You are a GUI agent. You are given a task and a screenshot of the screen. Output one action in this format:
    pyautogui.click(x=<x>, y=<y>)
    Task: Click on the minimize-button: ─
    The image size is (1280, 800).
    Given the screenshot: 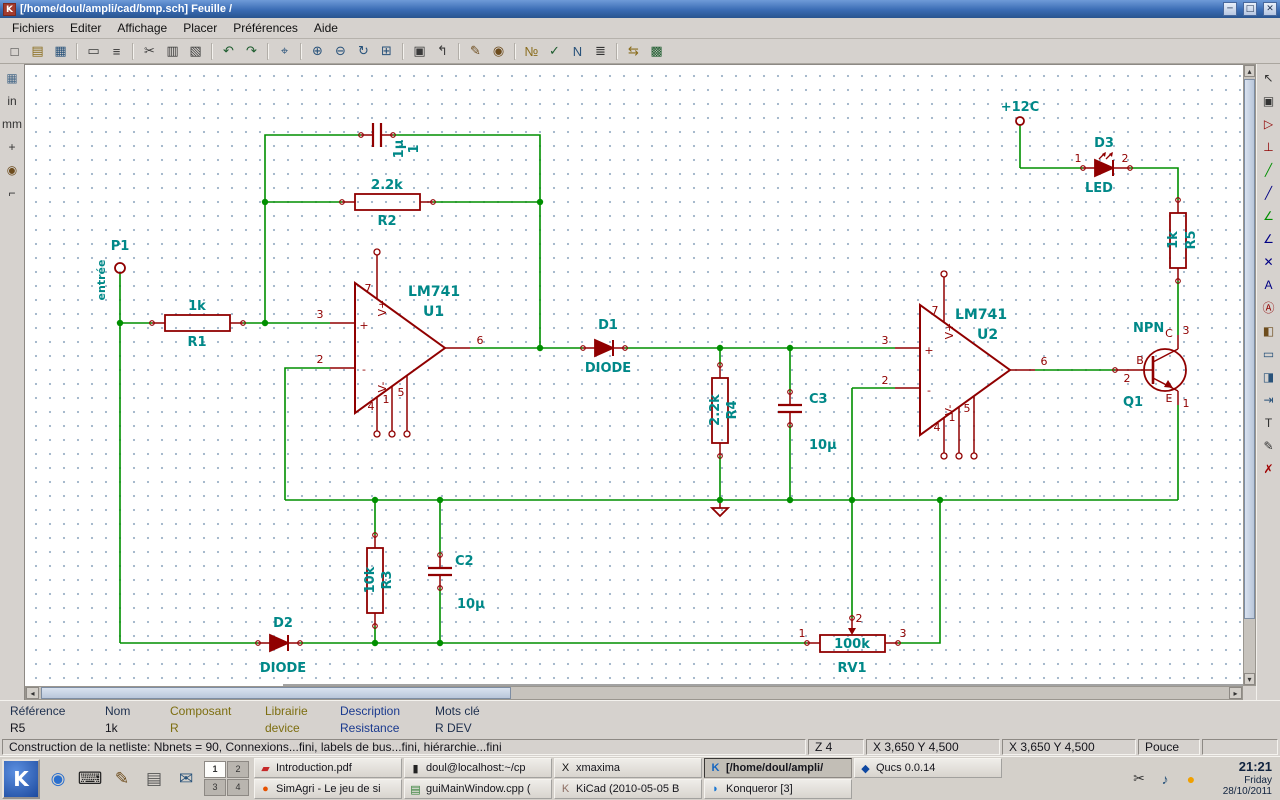 What is the action you would take?
    pyautogui.click(x=1230, y=9)
    